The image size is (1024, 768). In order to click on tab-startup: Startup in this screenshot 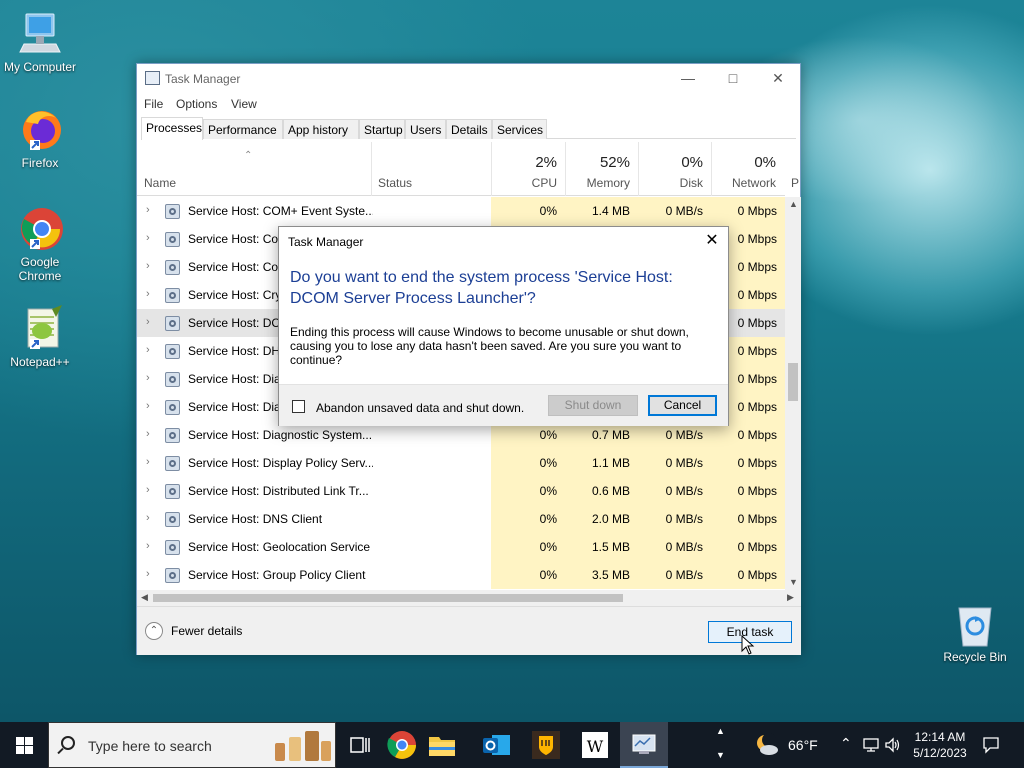, I will do `click(382, 129)`.